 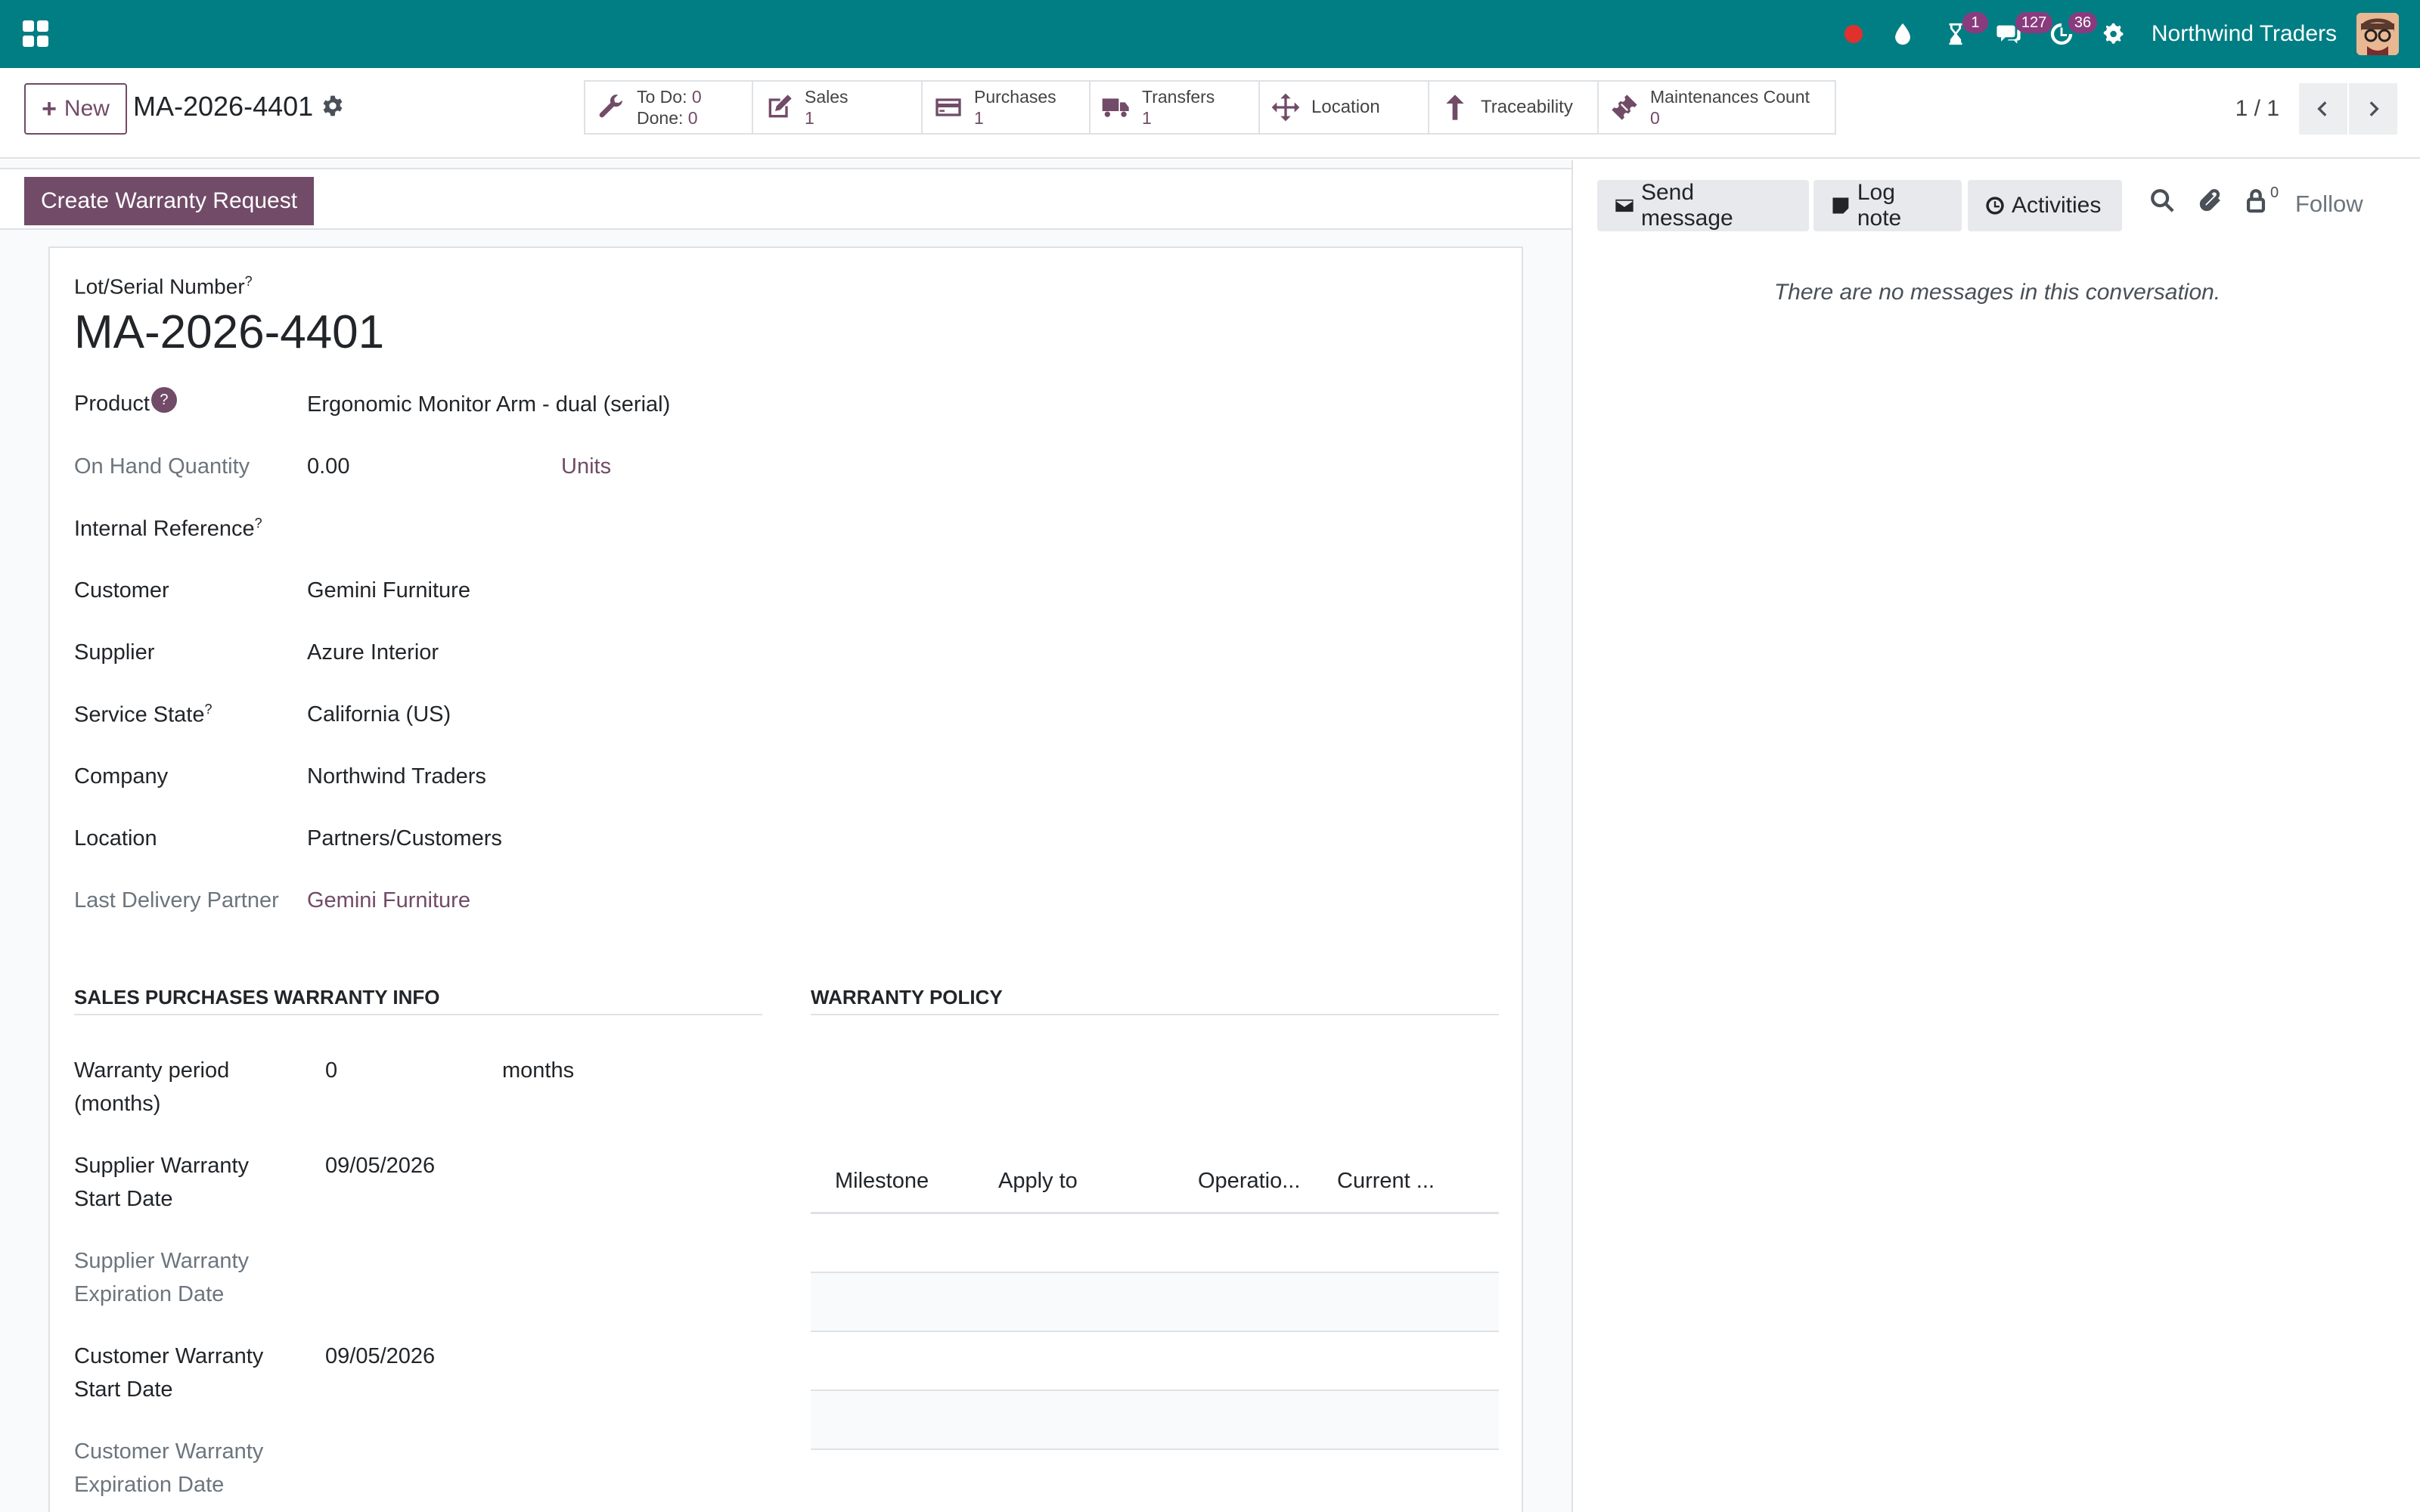 What do you see at coordinates (331, 1087) in the screenshot?
I see `warranty-period-field: 0` at bounding box center [331, 1087].